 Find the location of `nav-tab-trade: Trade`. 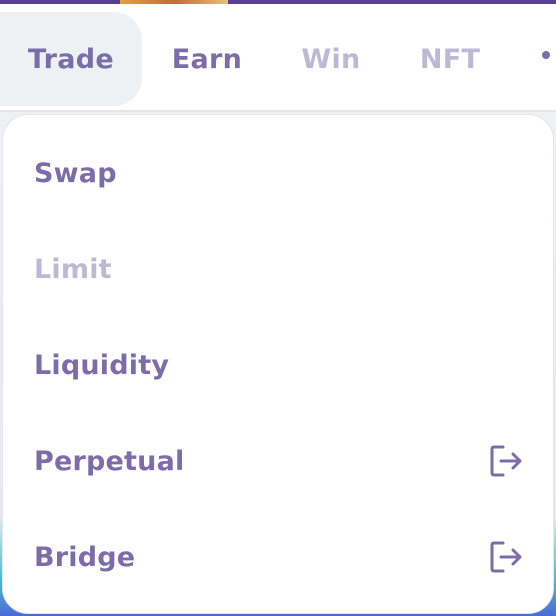

nav-tab-trade: Trade is located at coordinates (71, 59).